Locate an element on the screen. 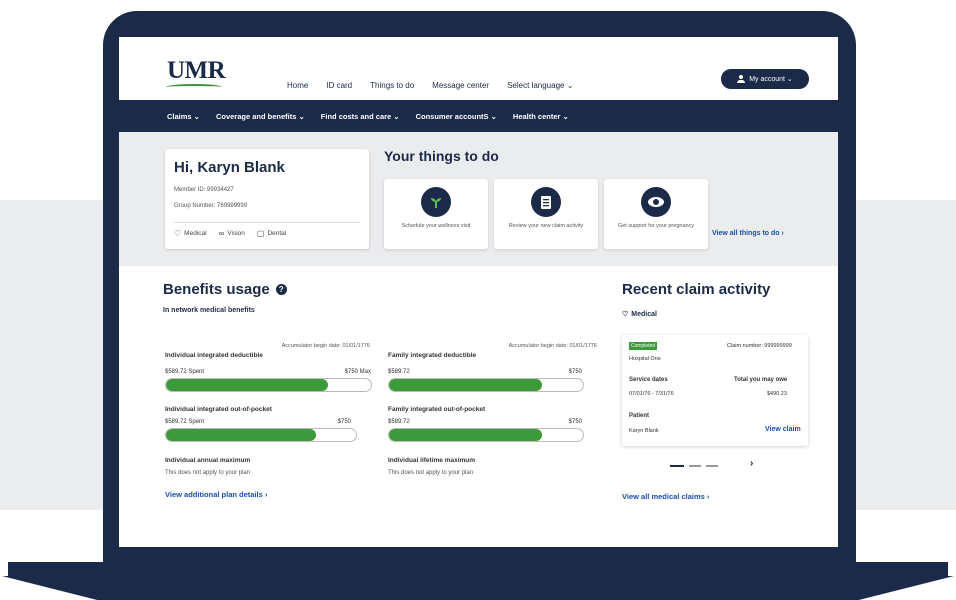 Image resolution: width=956 pixels, height=600 pixels. laptop-base is located at coordinates (478, 569).